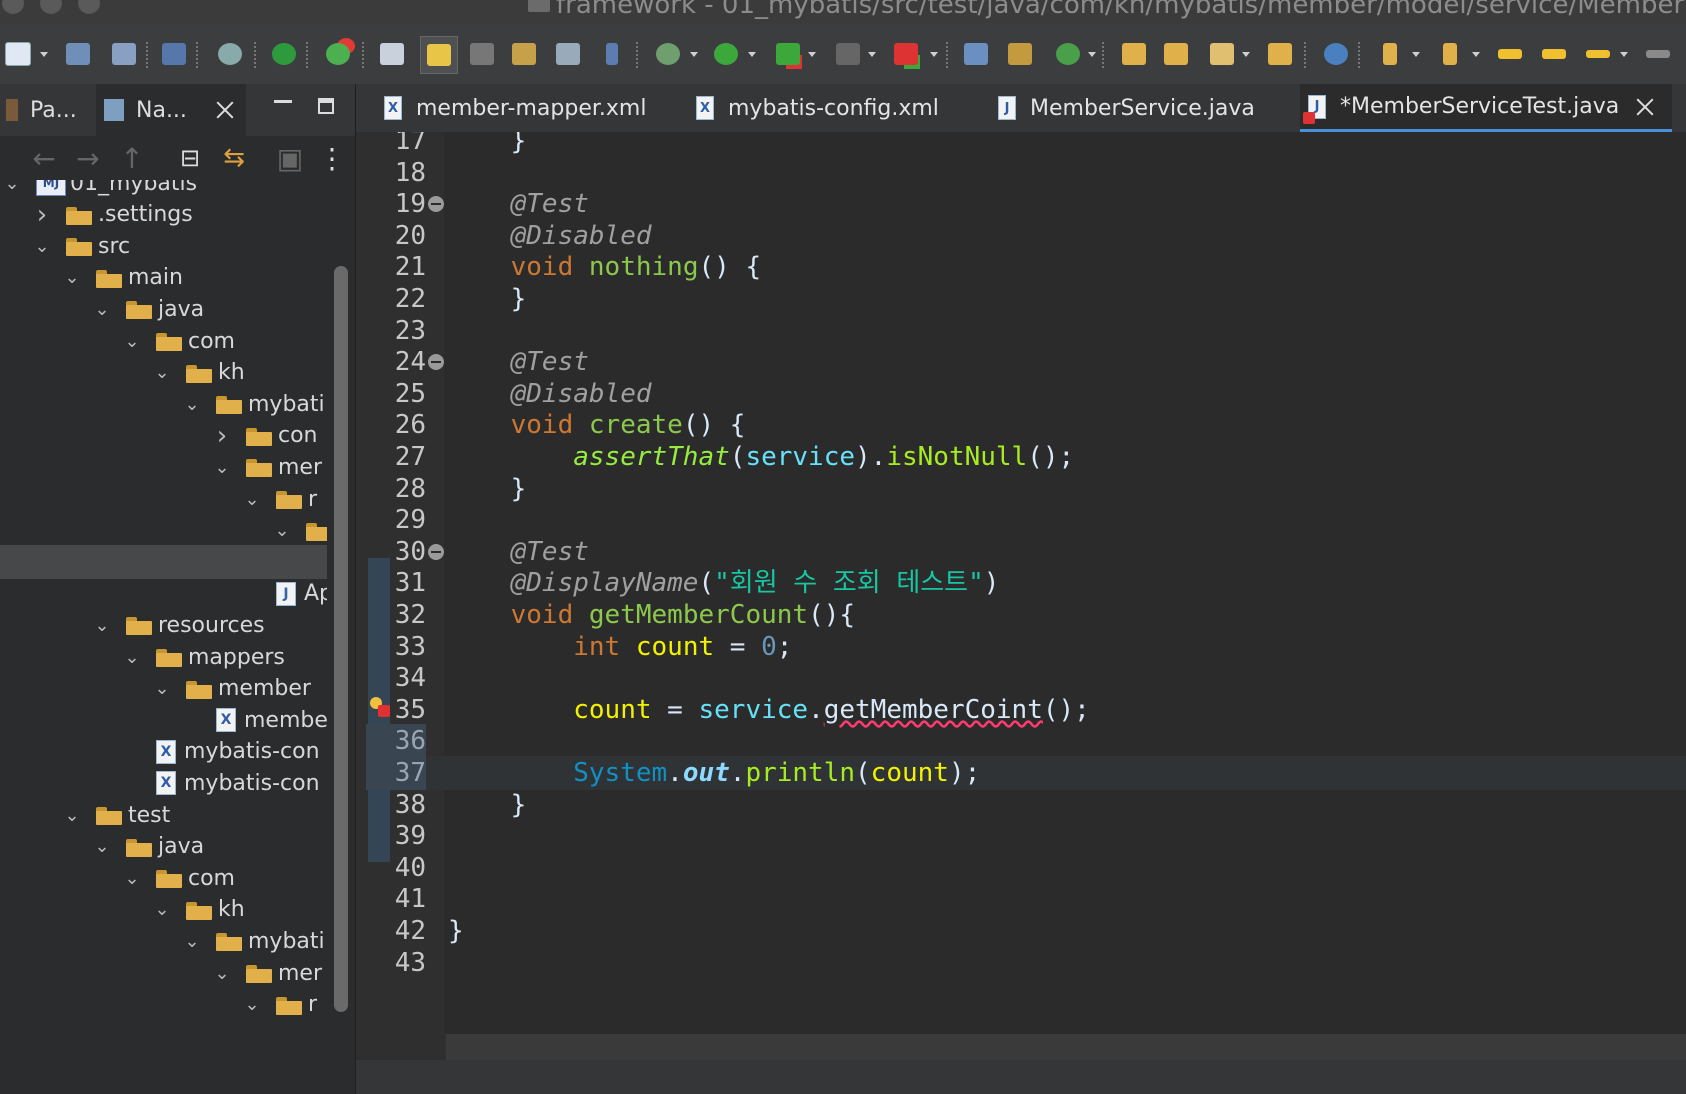 The image size is (1686, 1094). What do you see at coordinates (234, 158) in the screenshot?
I see `link-with-editor-icon: ⇆` at bounding box center [234, 158].